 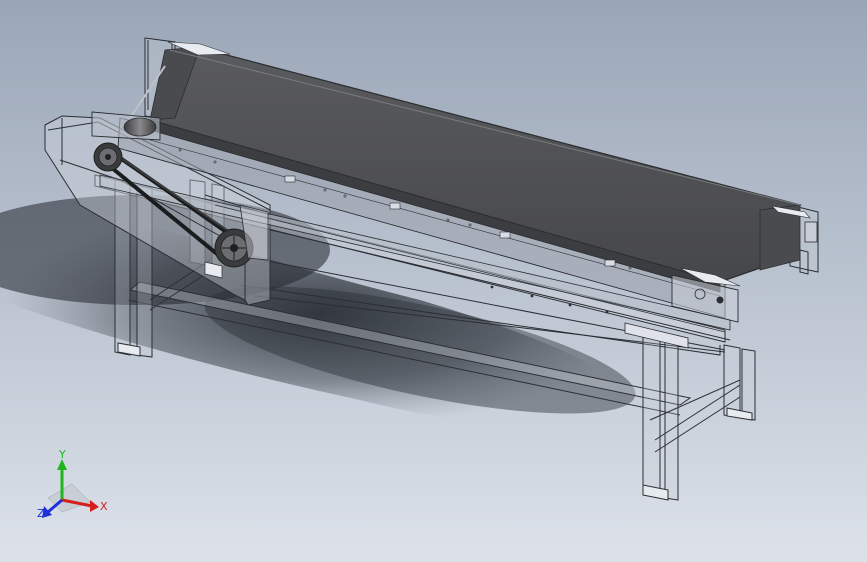 I want to click on triad-z-label: Z, so click(x=41, y=513).